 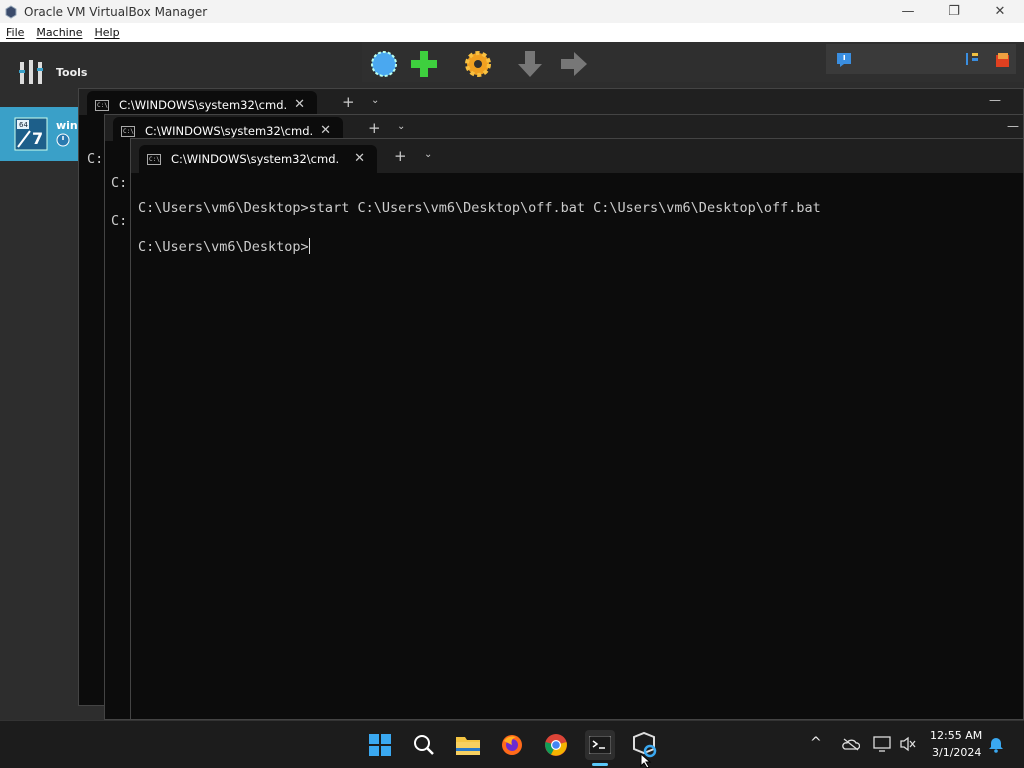 I want to click on clock-date: 3/1/2024, so click(x=956, y=752).